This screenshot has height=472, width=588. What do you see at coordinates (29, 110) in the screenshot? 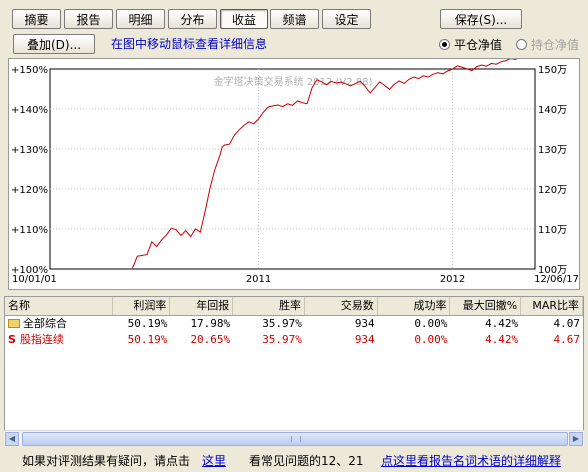
I see `y-tick-label-left: +140%` at bounding box center [29, 110].